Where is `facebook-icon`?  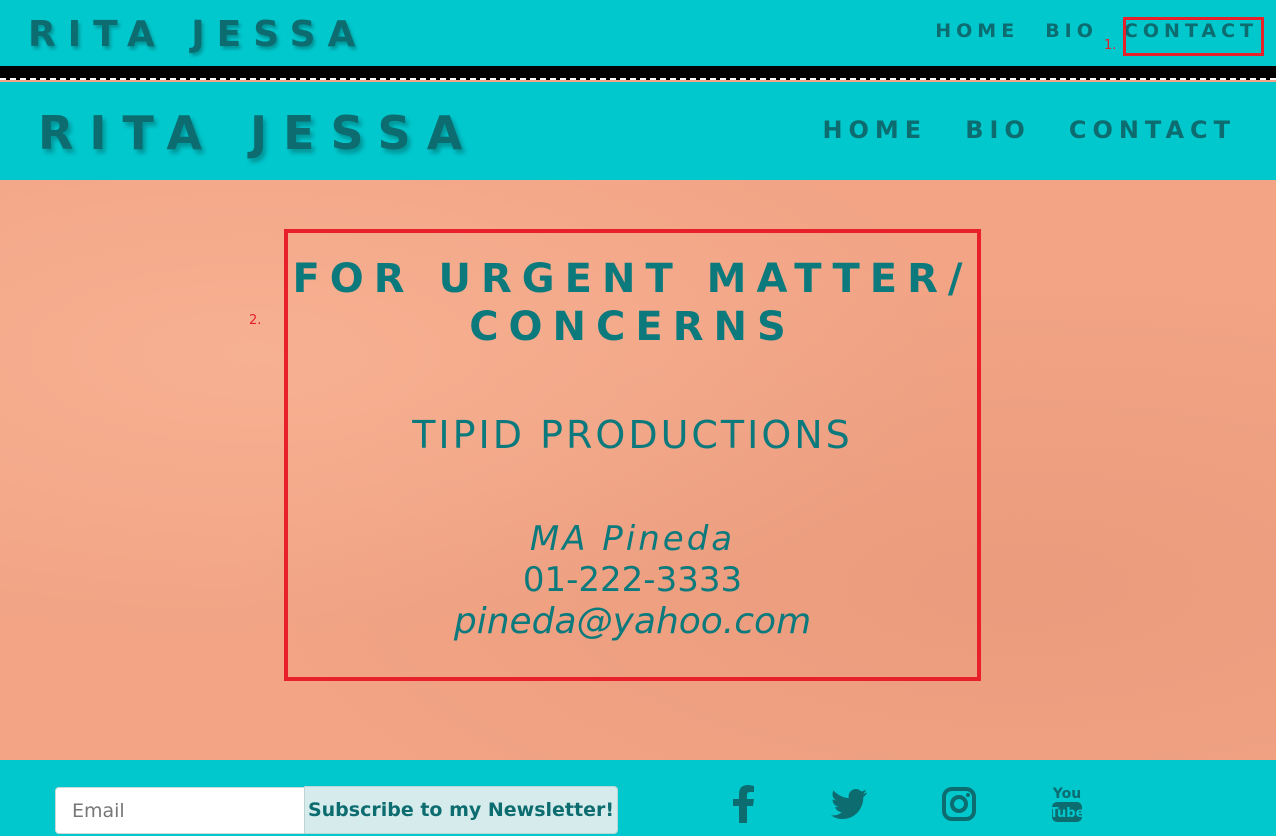
facebook-icon is located at coordinates (744, 804).